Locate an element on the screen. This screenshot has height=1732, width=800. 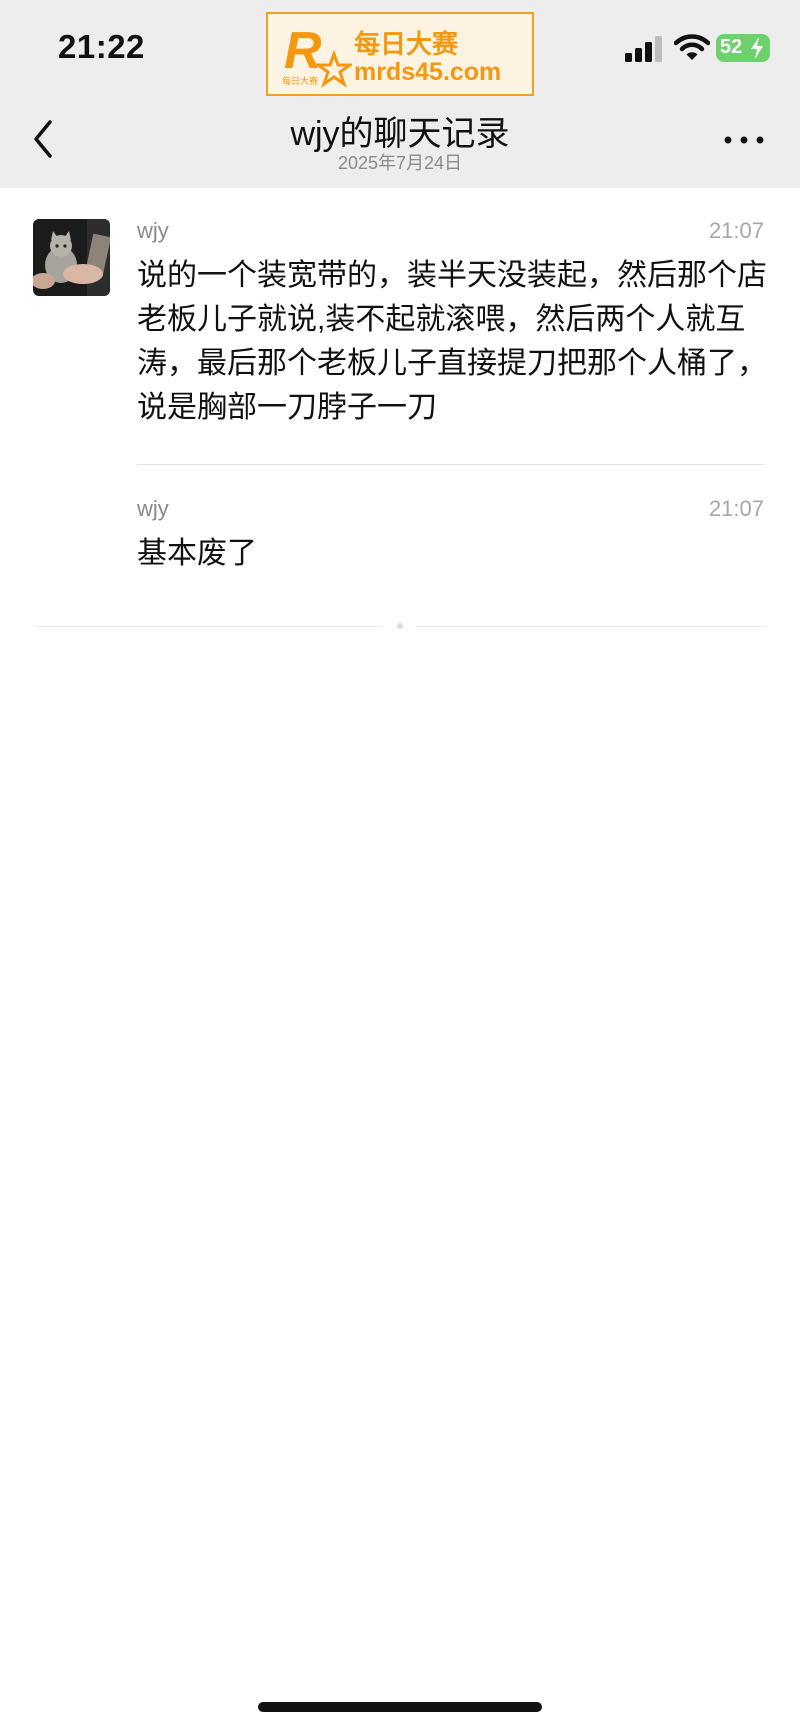
avatar-image is located at coordinates (71, 257).